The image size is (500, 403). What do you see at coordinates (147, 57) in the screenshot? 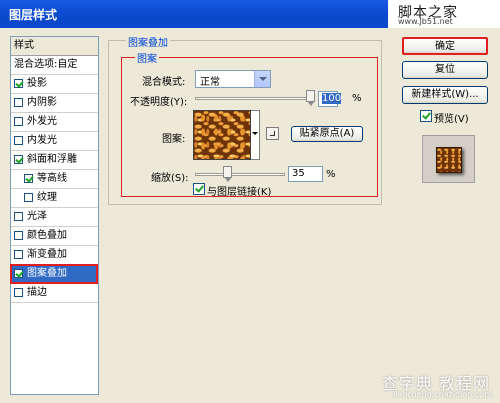
I see `subgroup-title: 图案` at bounding box center [147, 57].